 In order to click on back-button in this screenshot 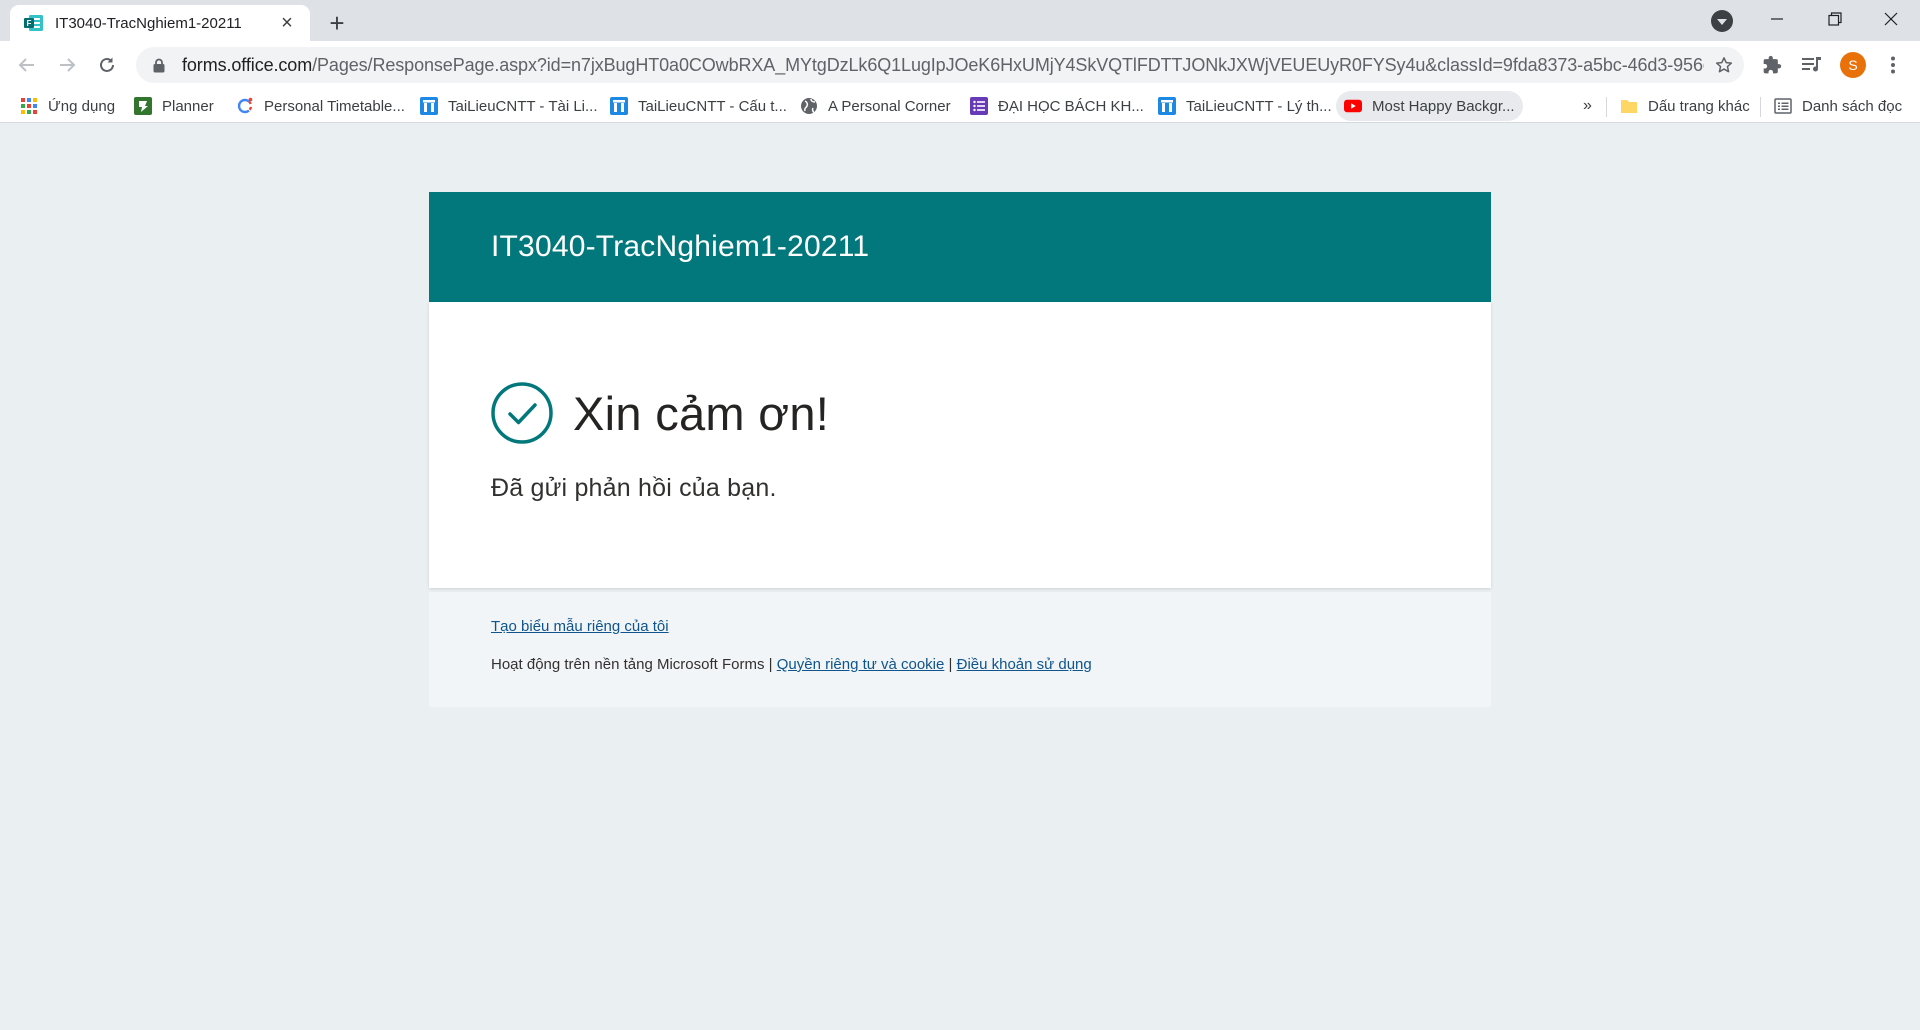, I will do `click(27, 65)`.